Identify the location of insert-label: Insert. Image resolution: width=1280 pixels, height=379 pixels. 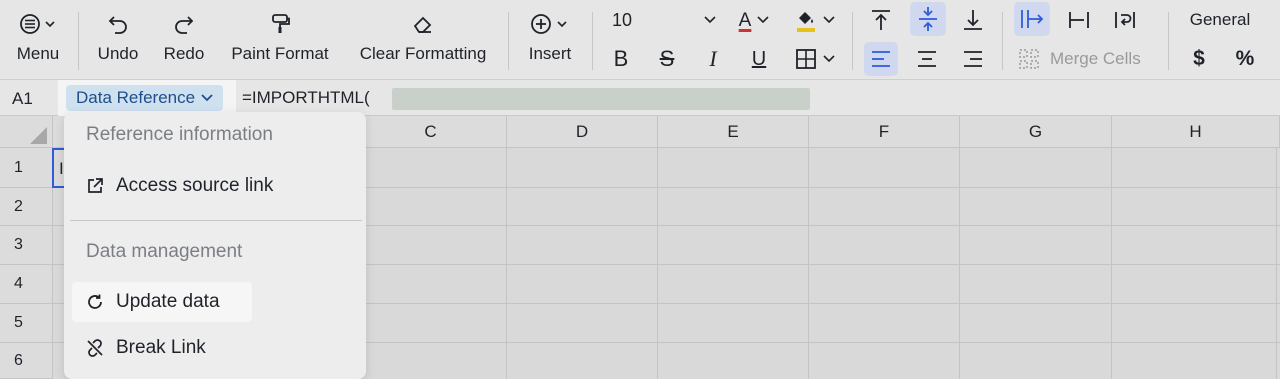
(550, 53).